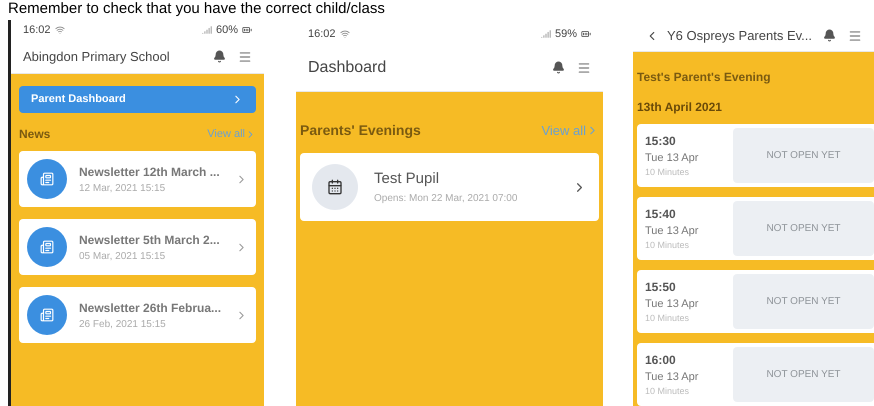 Image resolution: width=874 pixels, height=406 pixels. Describe the element at coordinates (407, 179) in the screenshot. I see `pupil-name: Test Pupil` at that location.